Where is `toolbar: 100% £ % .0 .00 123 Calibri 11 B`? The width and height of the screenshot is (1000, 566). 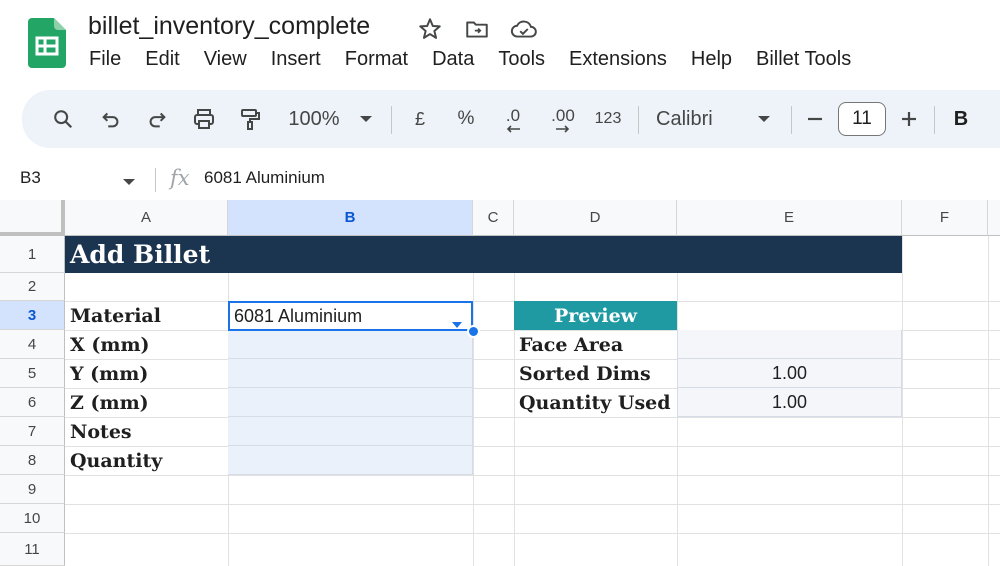
toolbar: 100% £ % .0 .00 123 Calibri 11 B is located at coordinates (511, 119).